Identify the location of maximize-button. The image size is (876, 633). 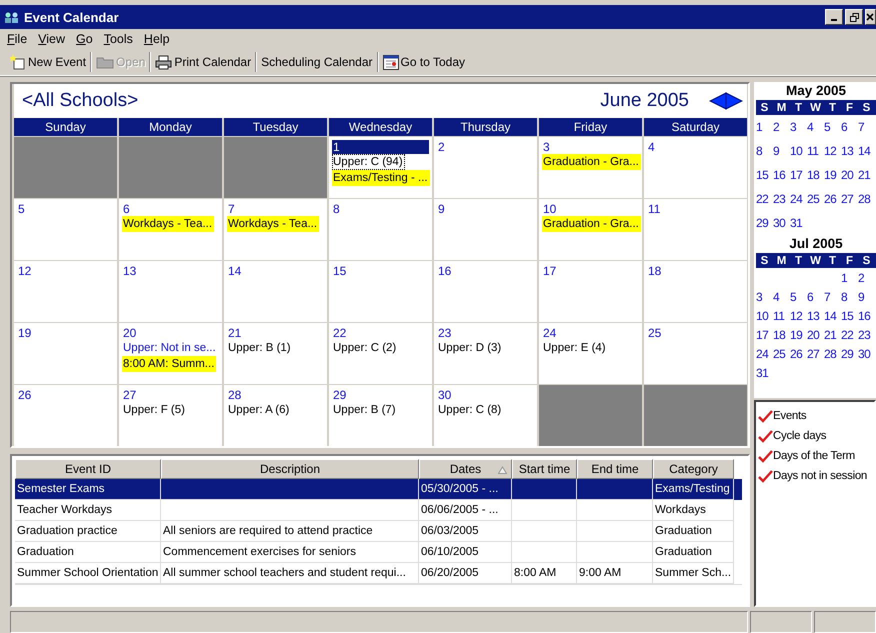
(854, 17).